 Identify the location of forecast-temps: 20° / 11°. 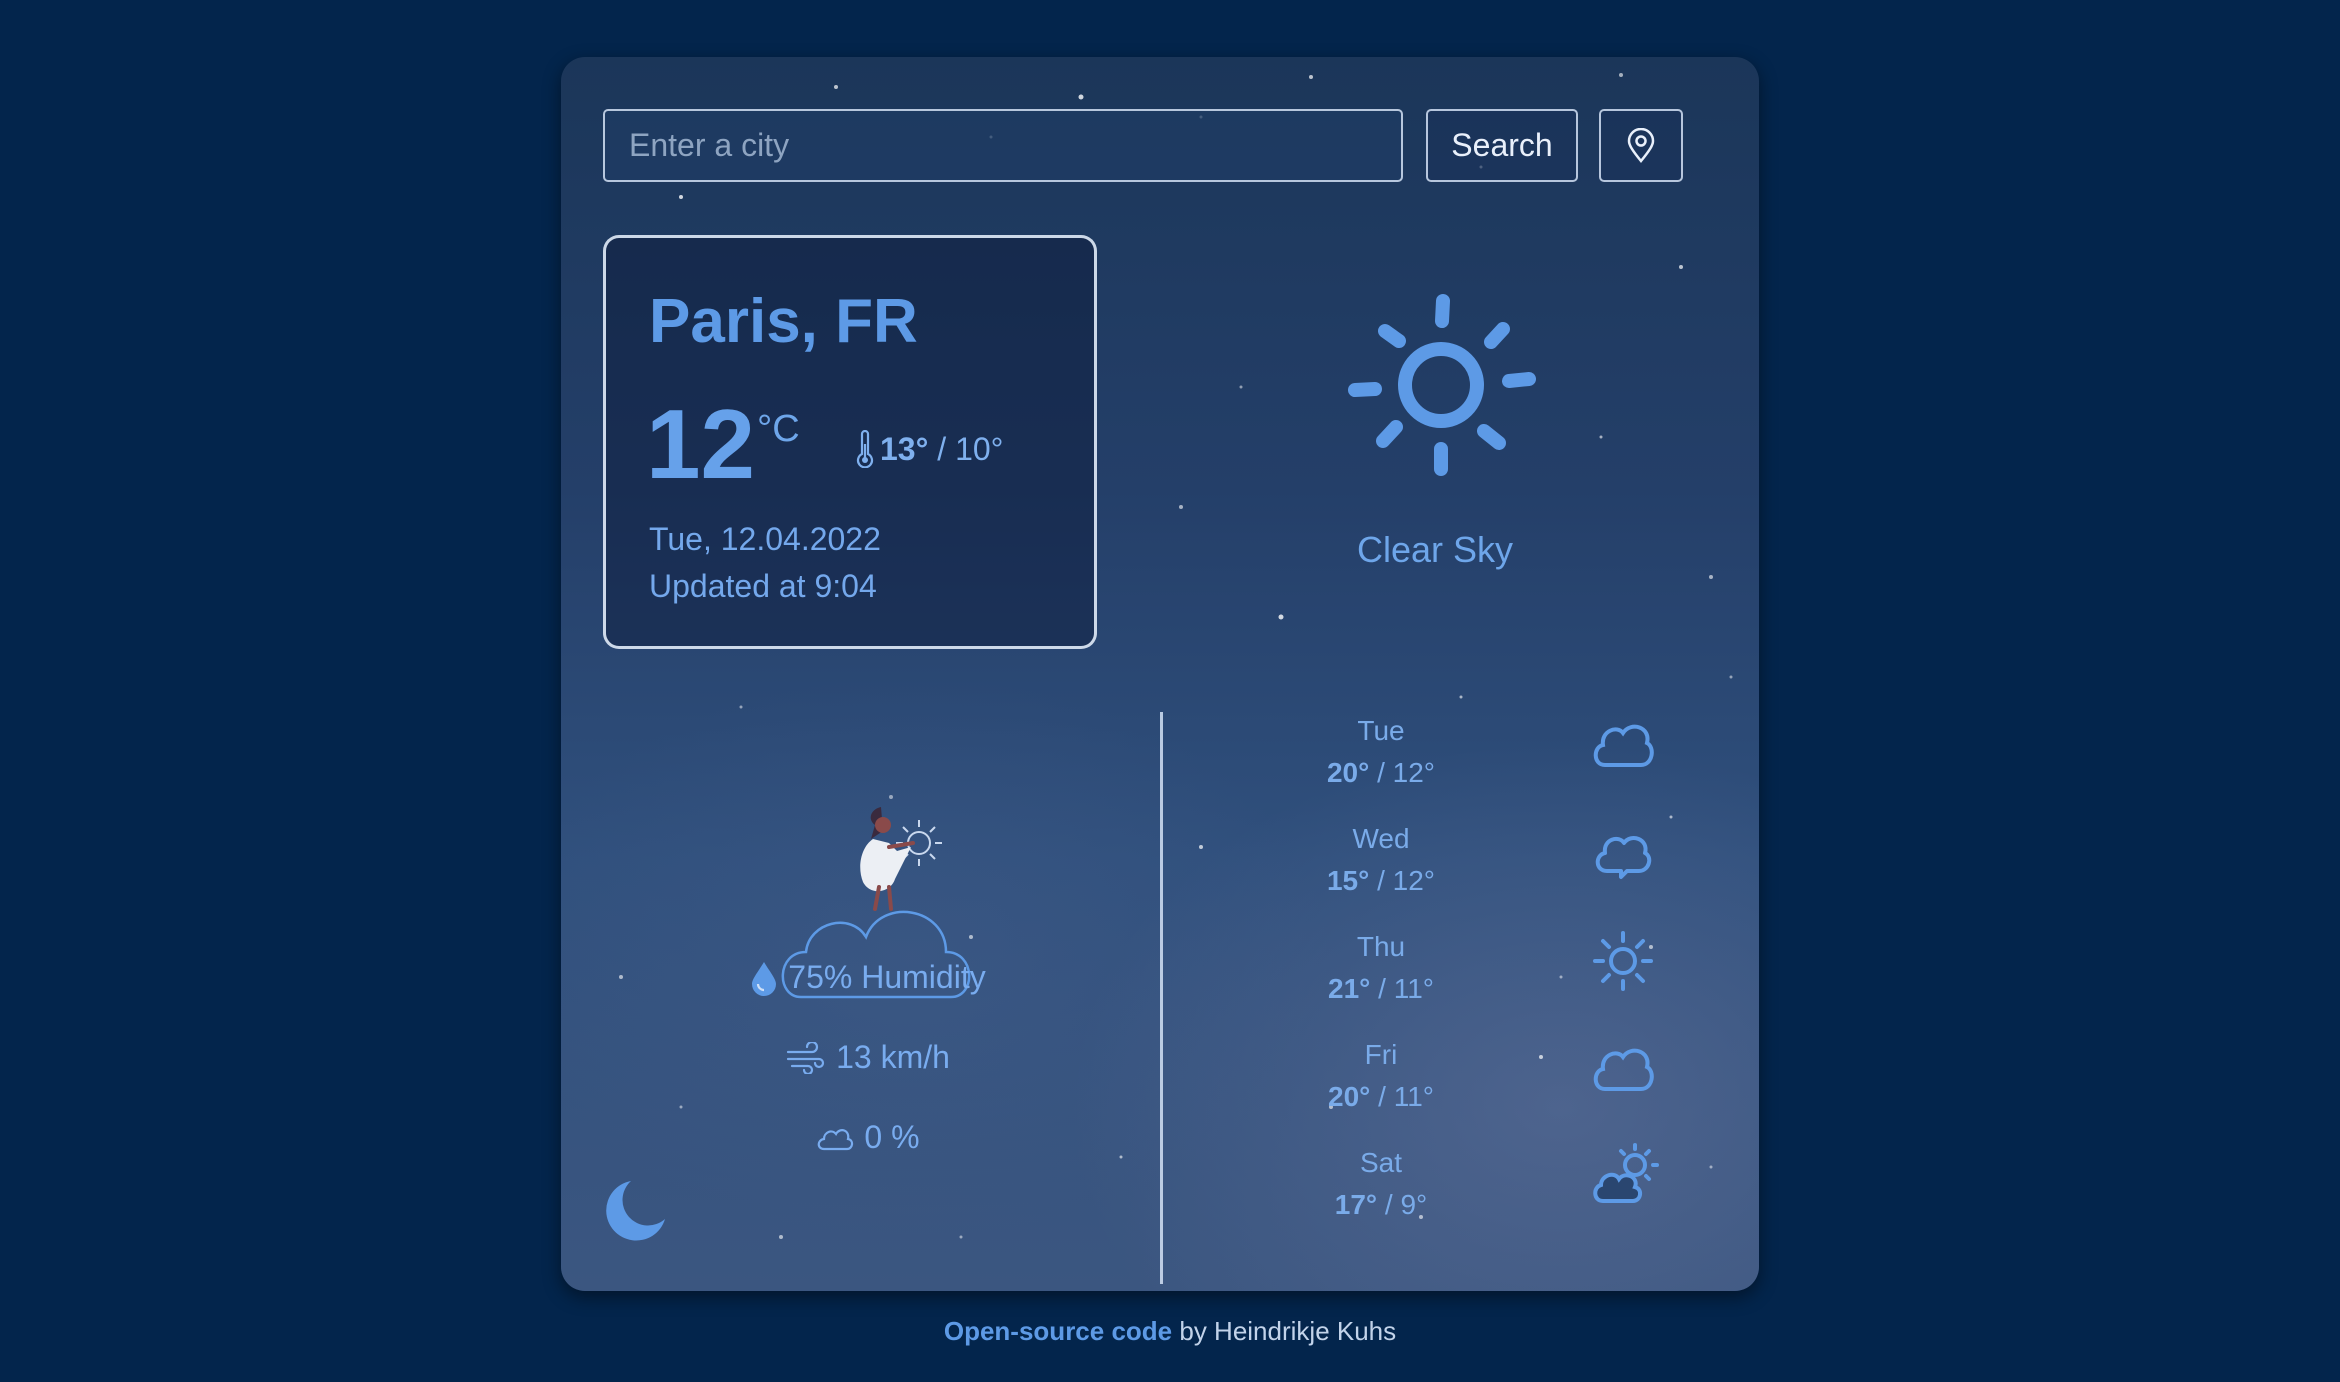
(1381, 1096).